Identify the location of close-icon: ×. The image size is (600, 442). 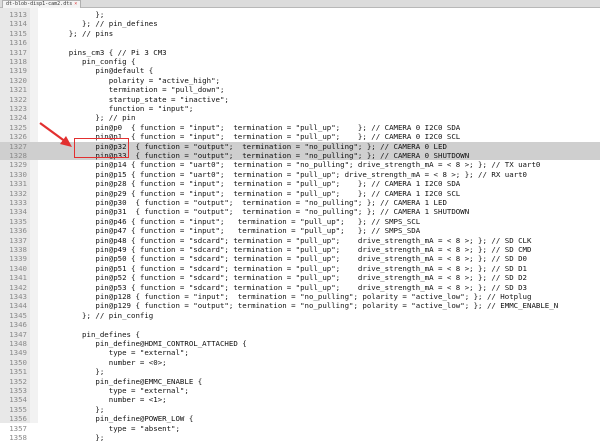
(75, 4).